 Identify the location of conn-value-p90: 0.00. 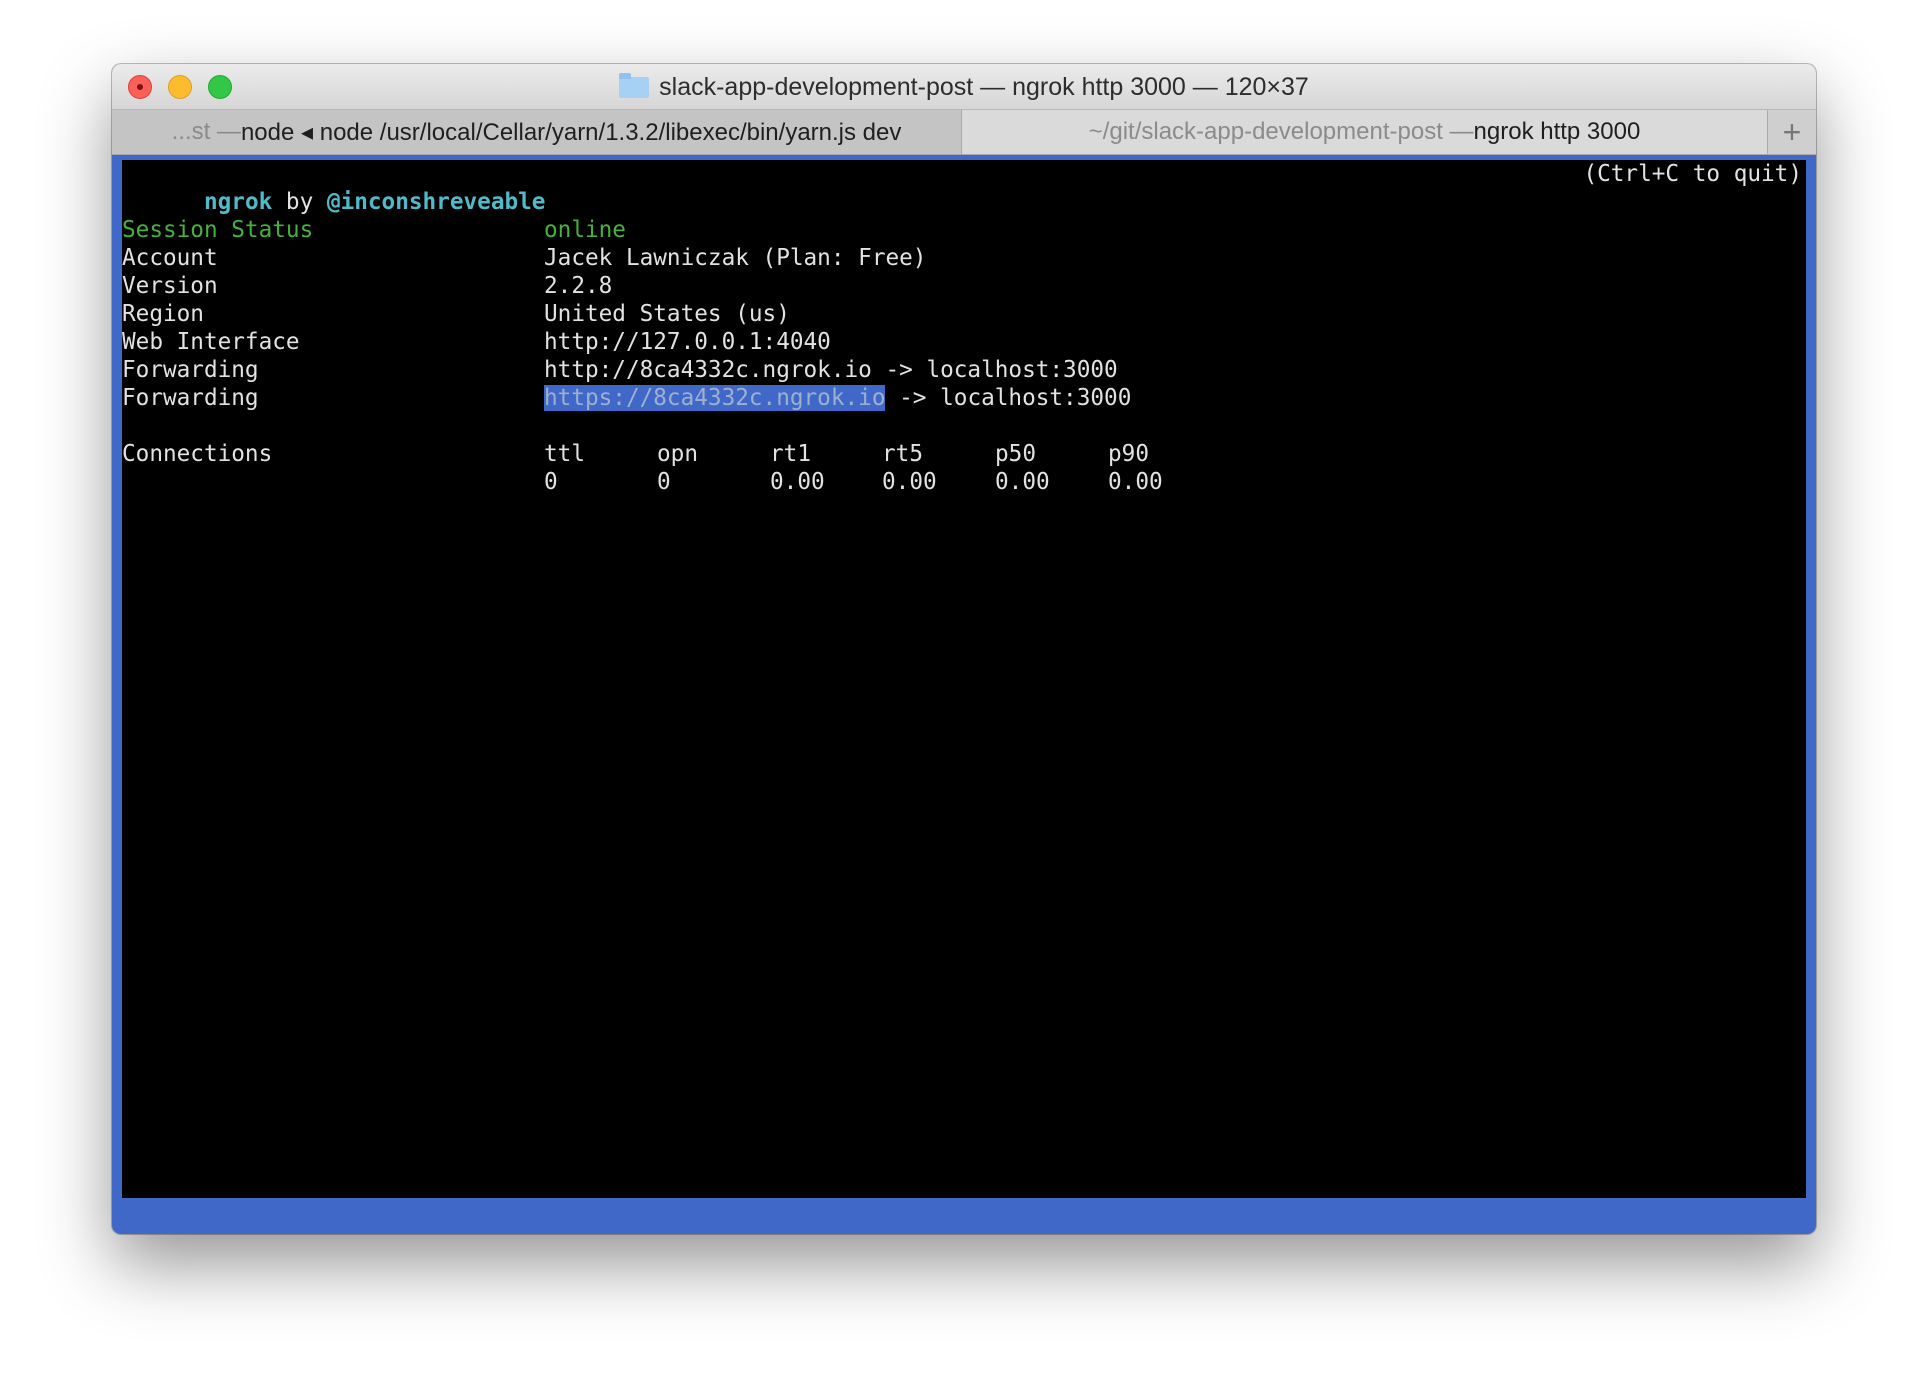
(1135, 482).